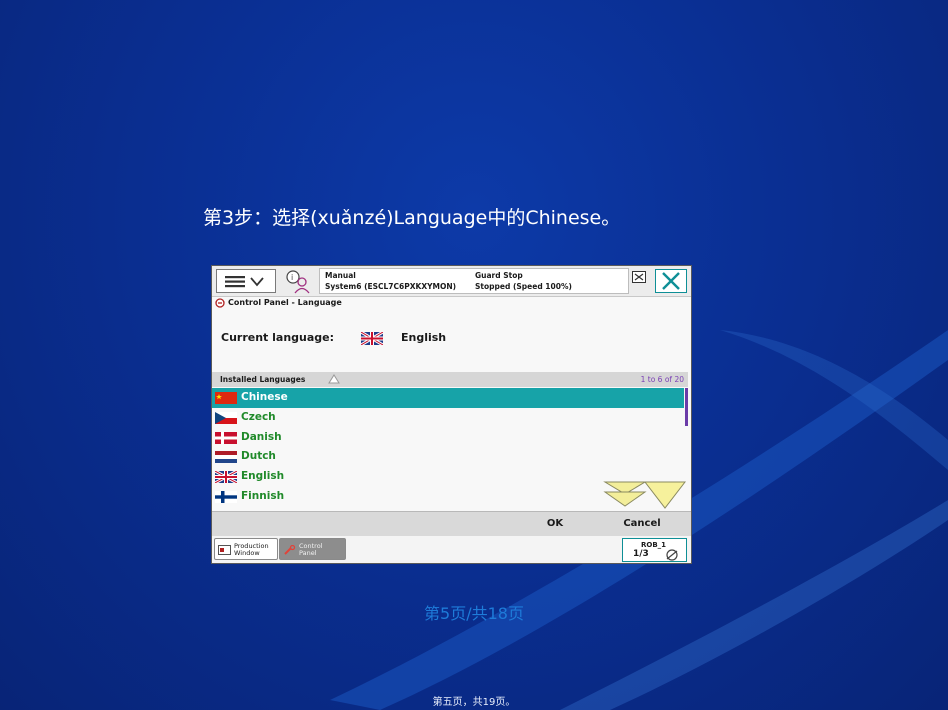 The image size is (948, 710). Describe the element at coordinates (662, 379) in the screenshot. I see `list-count: 1 to 6 of 20` at that location.